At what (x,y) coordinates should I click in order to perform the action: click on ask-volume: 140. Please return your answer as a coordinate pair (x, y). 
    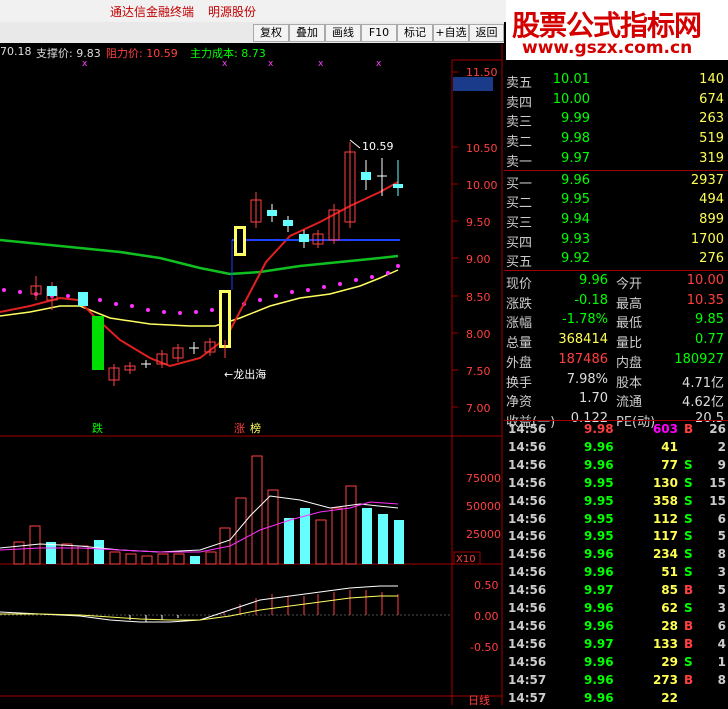
    Looking at the image, I should click on (711, 79).